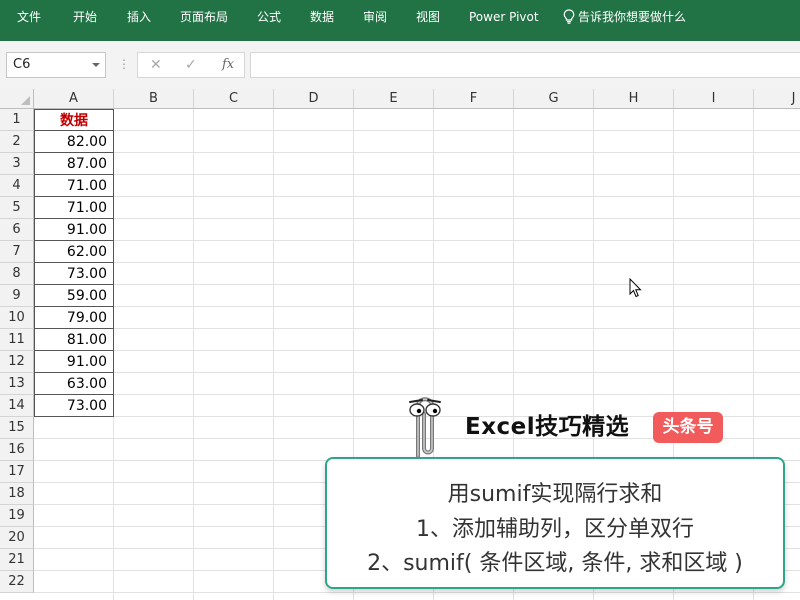 This screenshot has width=800, height=600. I want to click on tip-line-2: 1、添加辅助列，区分单双行, so click(555, 529).